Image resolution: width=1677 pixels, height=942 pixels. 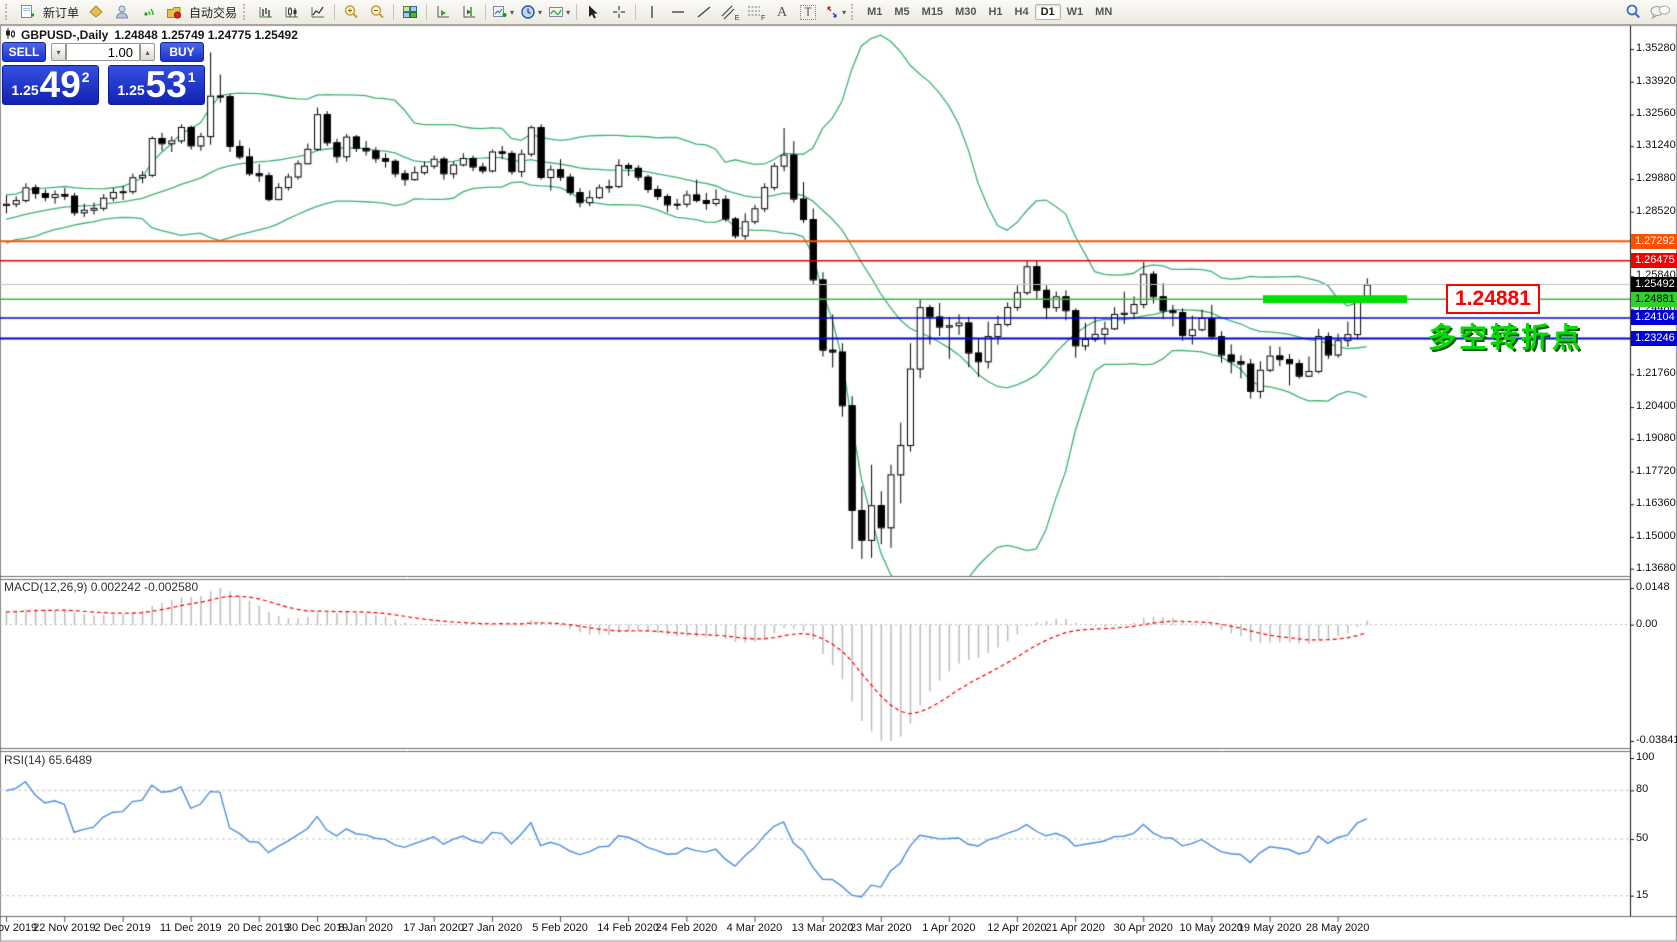 I want to click on equidistant-channel-button: E, so click(x=730, y=12).